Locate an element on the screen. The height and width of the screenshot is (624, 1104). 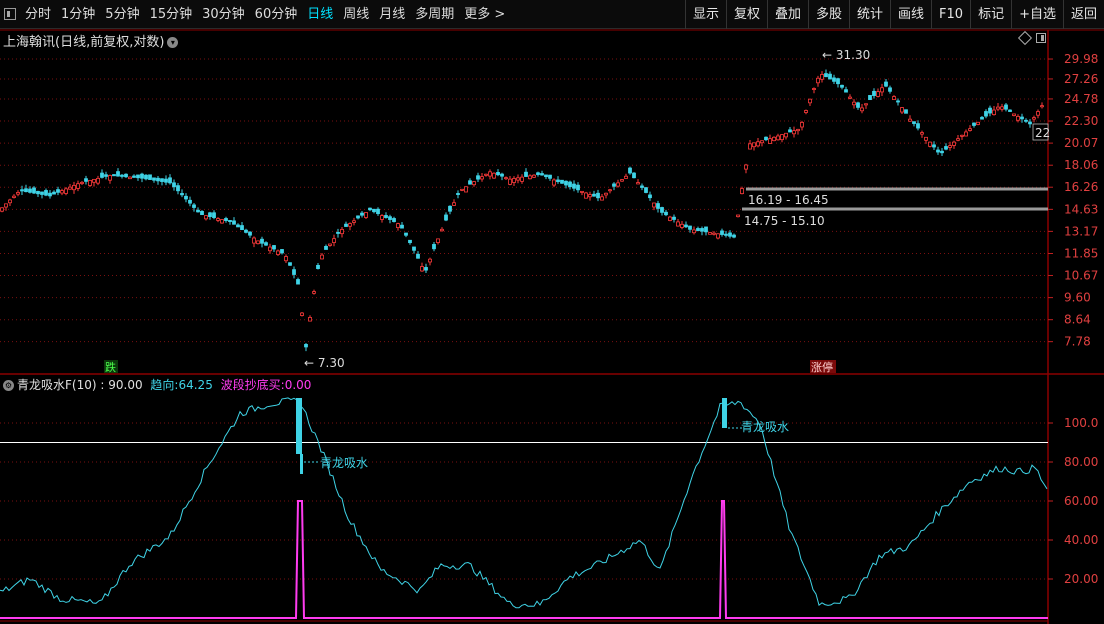
price-axis-label: 14.63 is located at coordinates (1081, 209).